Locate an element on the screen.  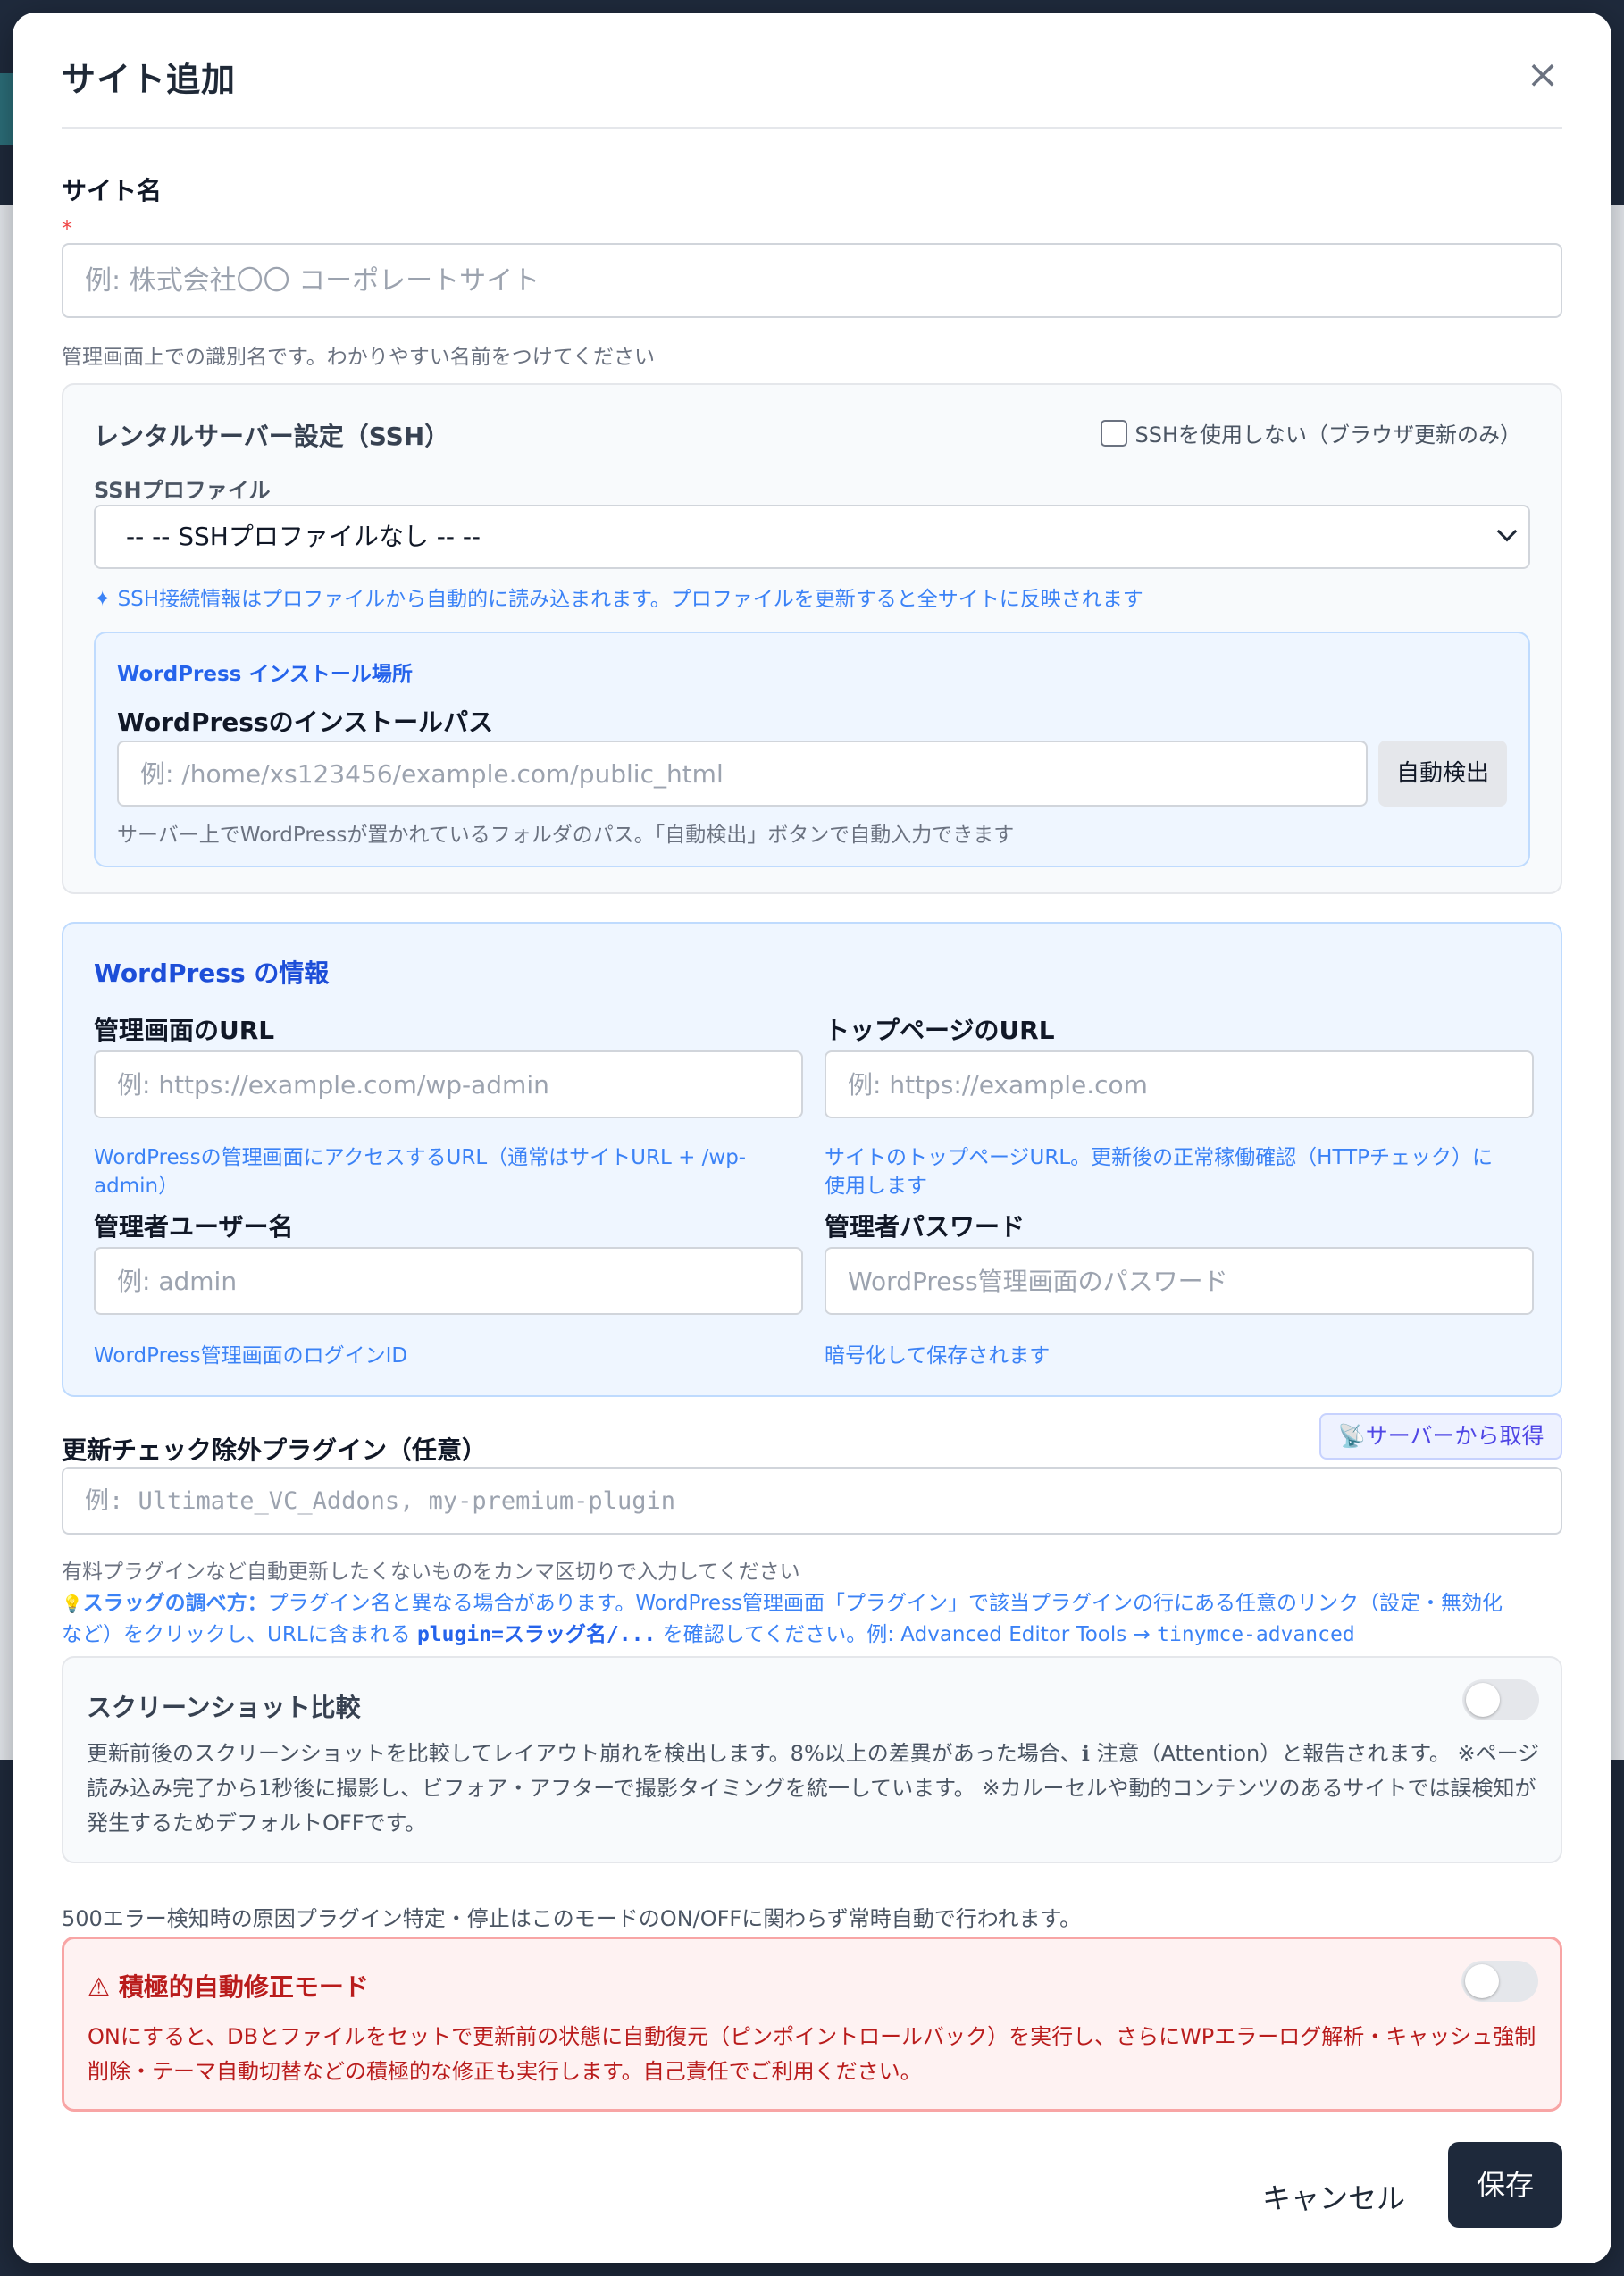
slug-tip-bold: スラッグの調べ方： is located at coordinates (175, 1603).